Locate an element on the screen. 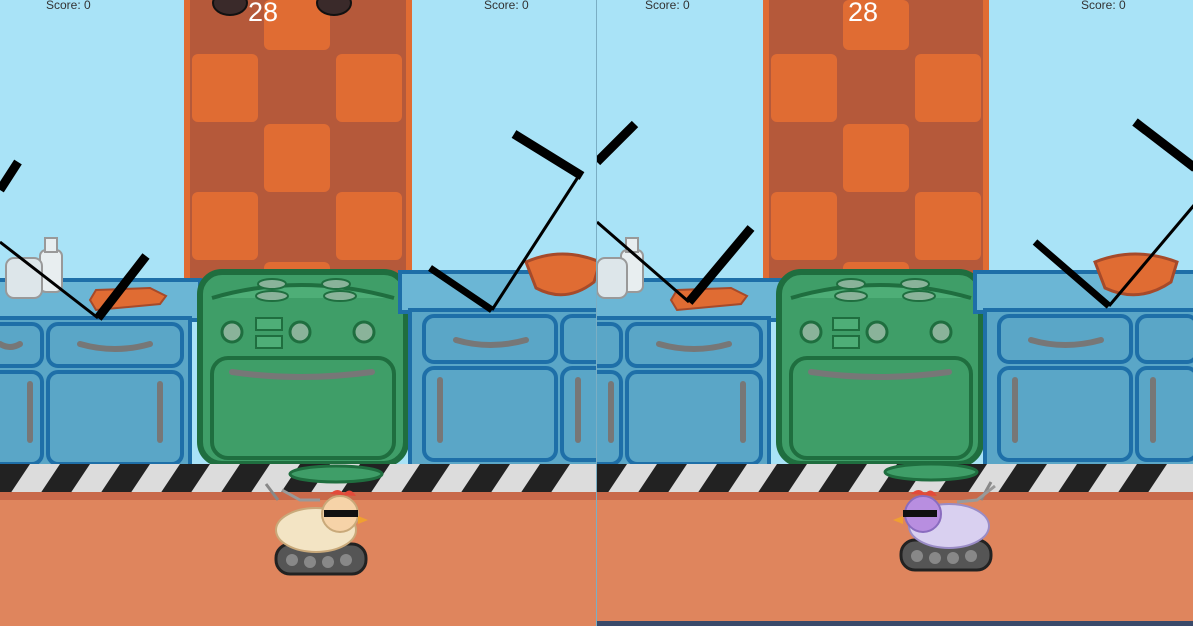 The height and width of the screenshot is (626, 1193). bottle-icon is located at coordinates (620, 268).